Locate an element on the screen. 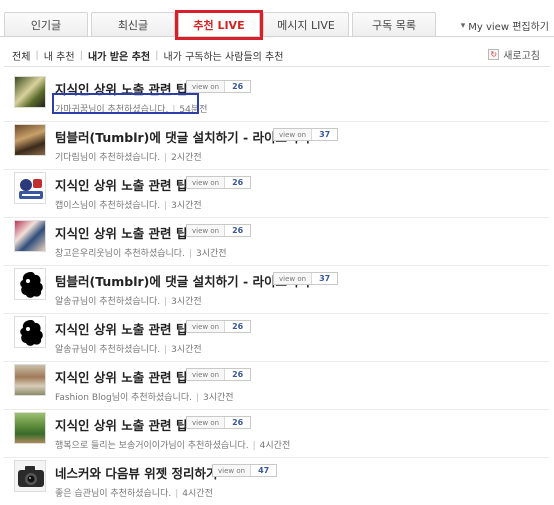  filter-divider is located at coordinates (277, 66).